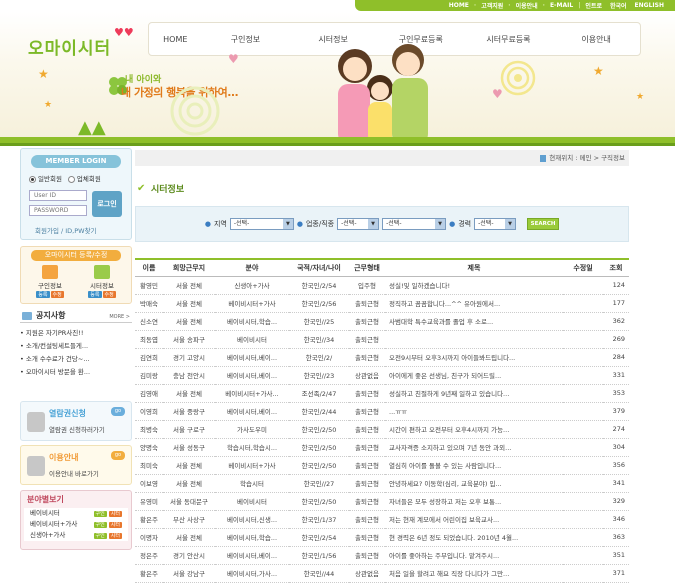  Describe the element at coordinates (66, 230) in the screenshot. I see `join-find-link: 회원가입 / ID,PW찾기` at that location.